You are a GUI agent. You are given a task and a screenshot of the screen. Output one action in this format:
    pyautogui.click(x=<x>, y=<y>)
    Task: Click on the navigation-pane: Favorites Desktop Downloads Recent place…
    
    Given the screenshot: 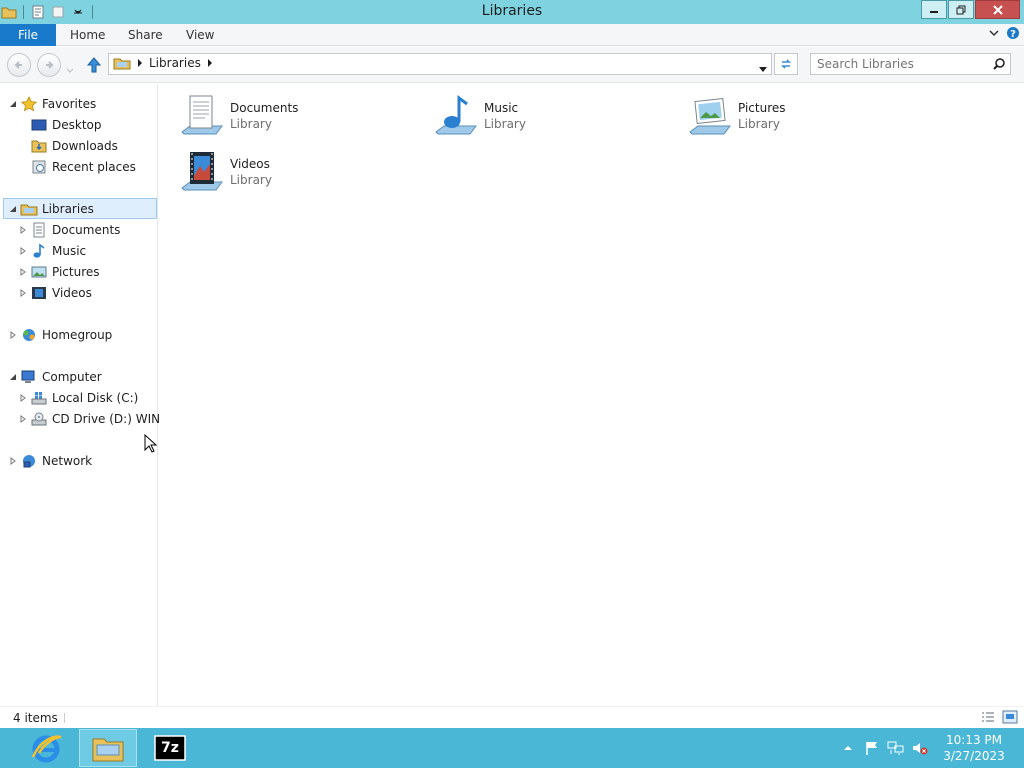 What is the action you would take?
    pyautogui.click(x=87, y=395)
    